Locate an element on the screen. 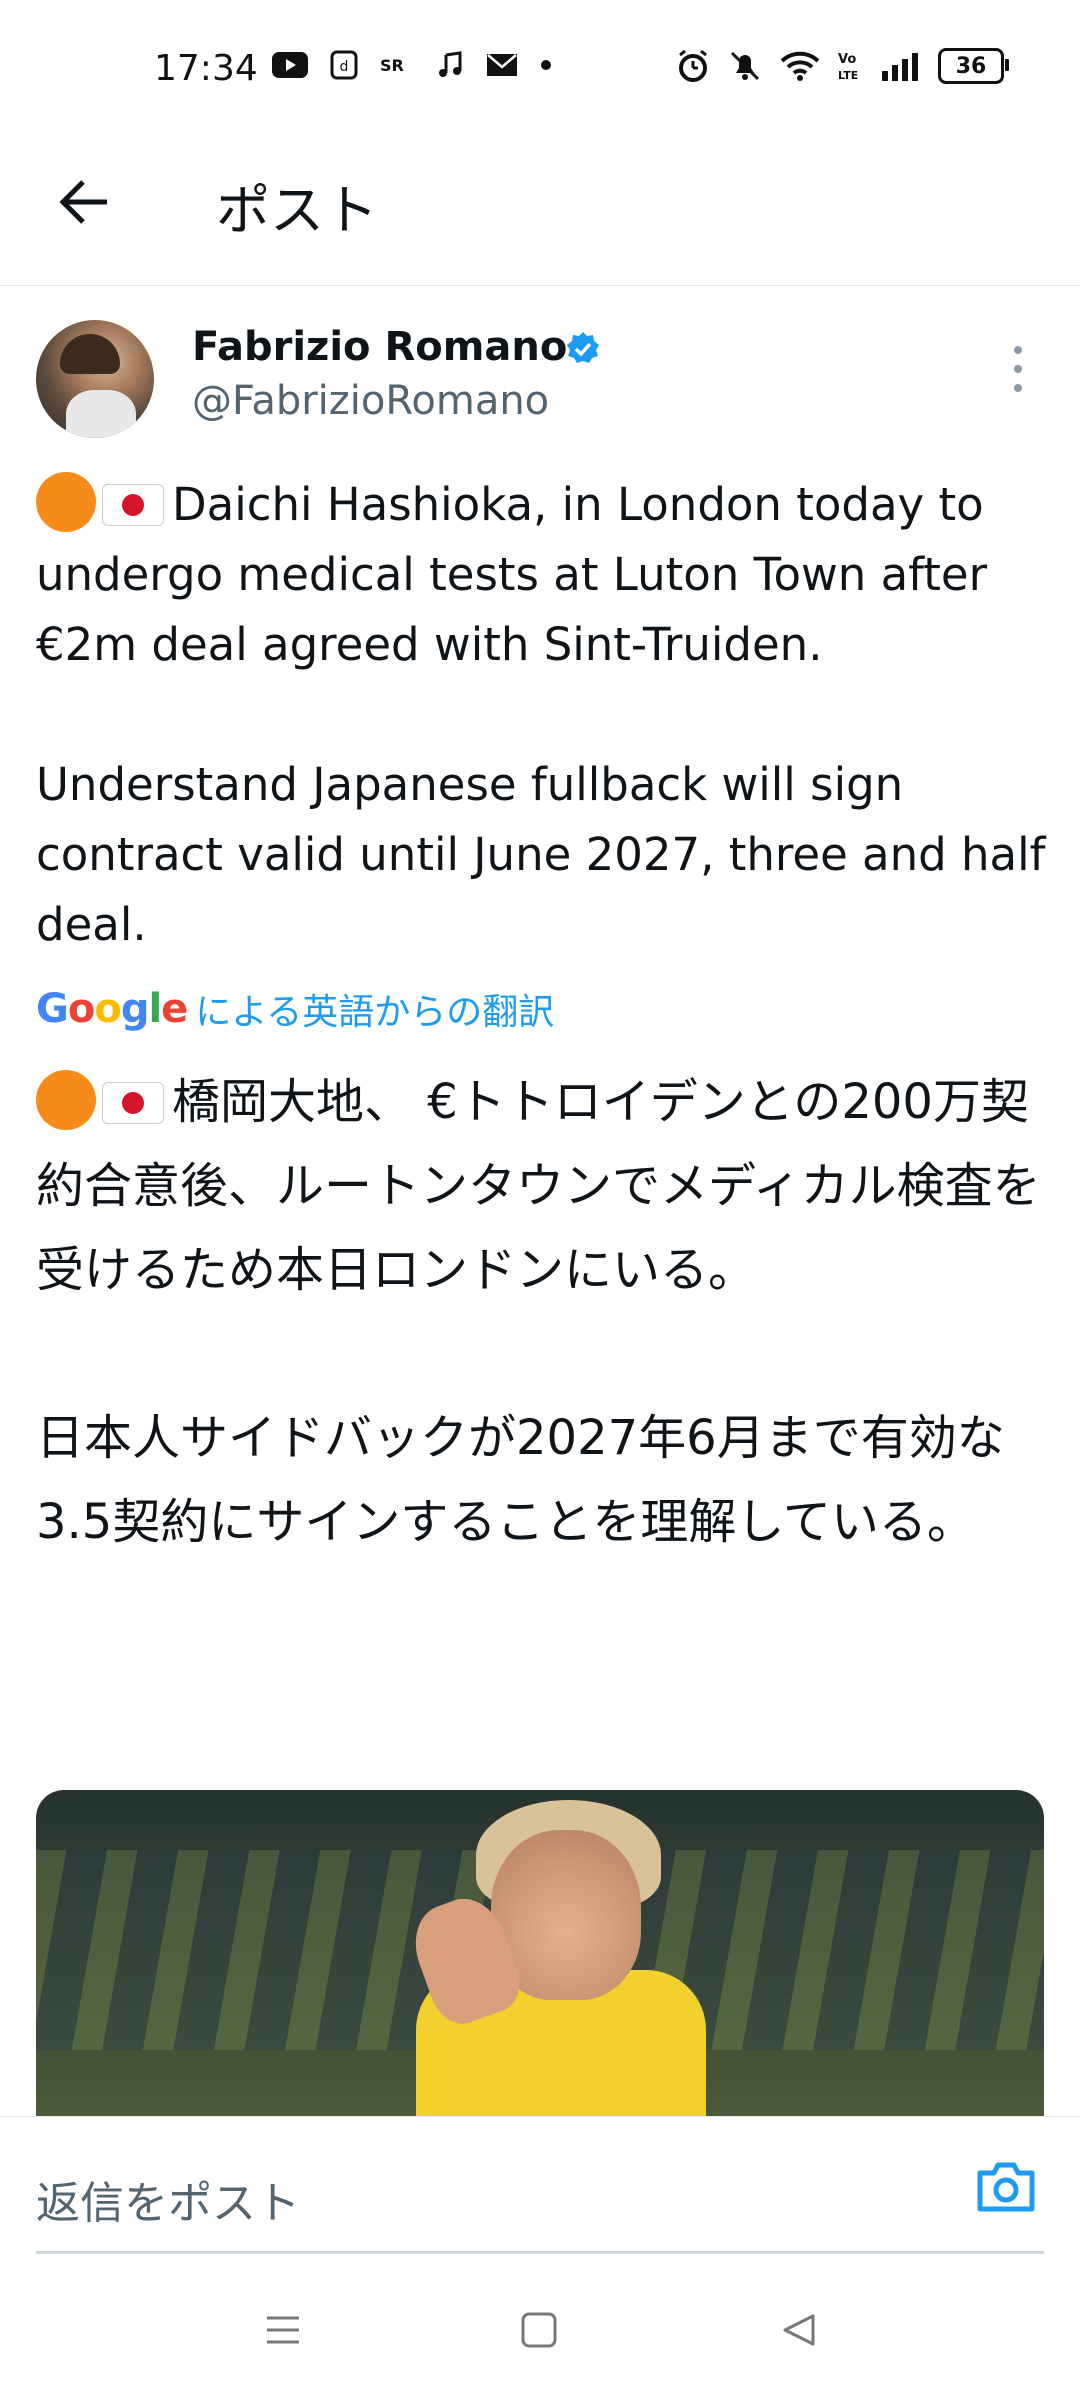 This screenshot has width=1080, height=2400. status-time: 17:34 is located at coordinates (206, 68).